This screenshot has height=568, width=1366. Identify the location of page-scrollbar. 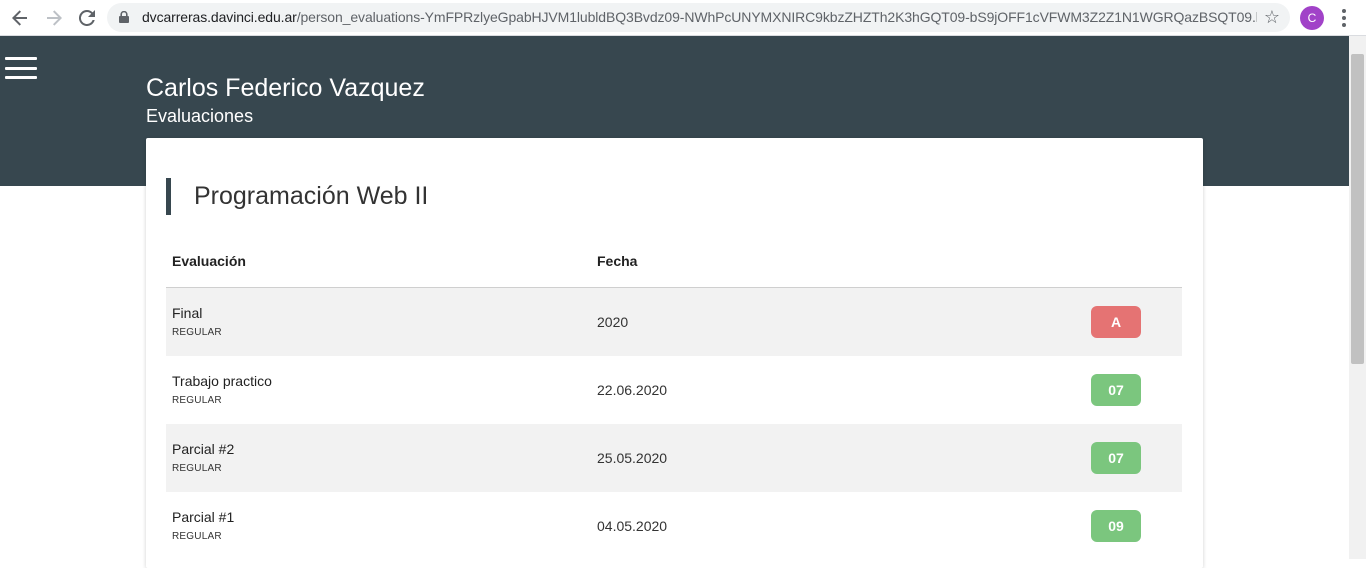
(1357, 297).